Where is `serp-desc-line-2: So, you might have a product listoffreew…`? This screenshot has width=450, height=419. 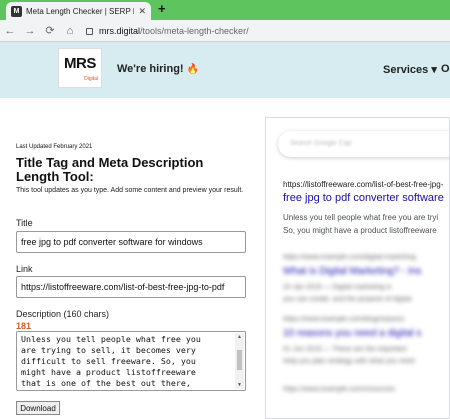 serp-desc-line-2: So, you might have a product listoffreew… is located at coordinates (360, 230).